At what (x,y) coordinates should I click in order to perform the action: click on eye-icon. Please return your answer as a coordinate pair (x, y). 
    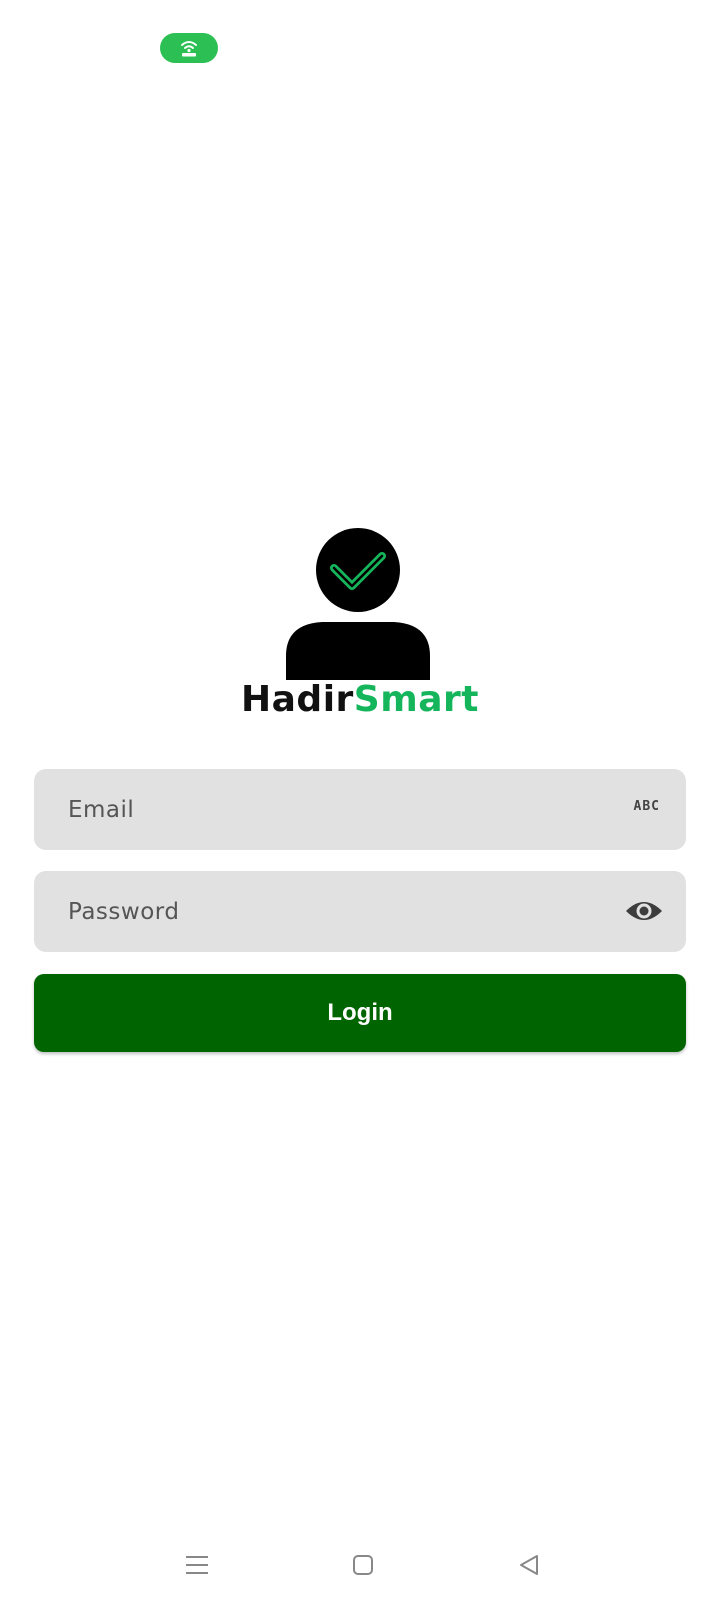
    Looking at the image, I should click on (644, 911).